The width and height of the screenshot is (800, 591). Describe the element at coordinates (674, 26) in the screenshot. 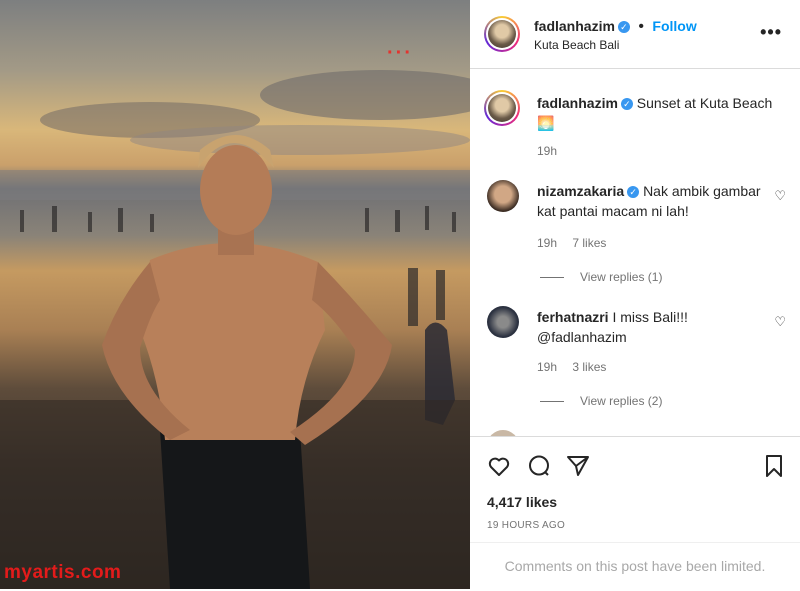

I see `follow-button: Follow` at that location.